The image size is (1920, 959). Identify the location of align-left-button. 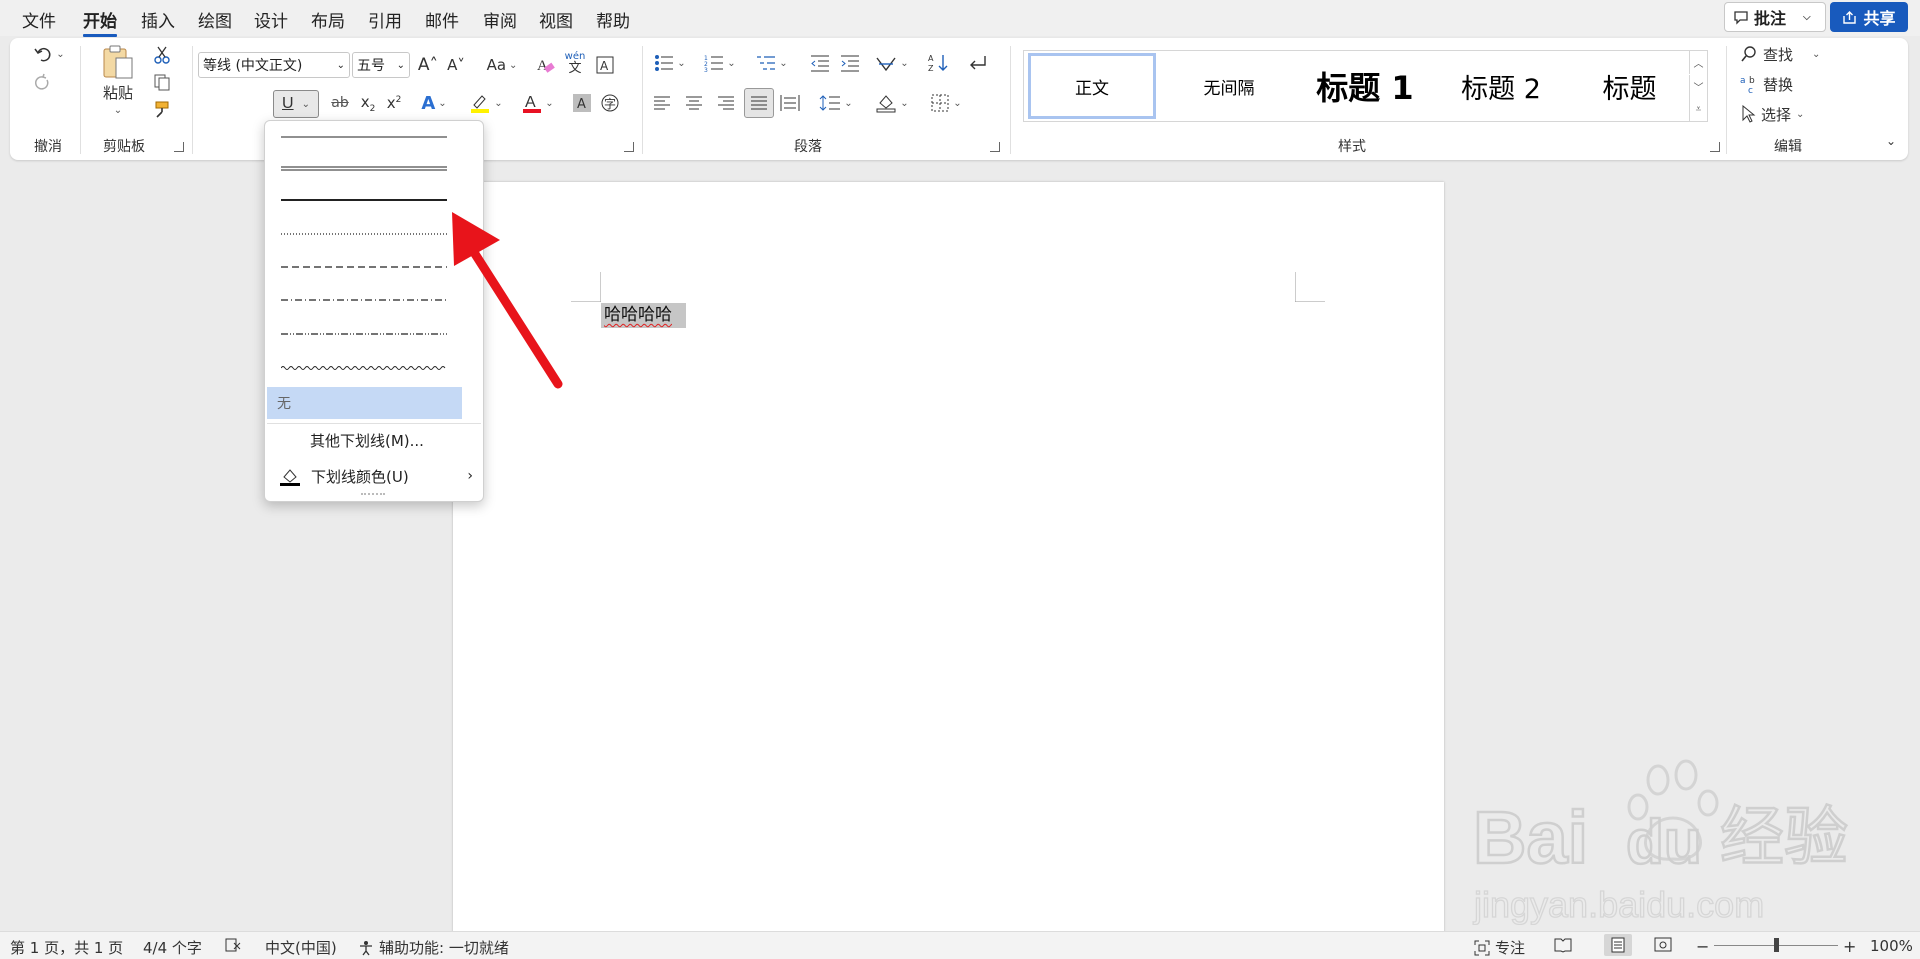
(662, 103).